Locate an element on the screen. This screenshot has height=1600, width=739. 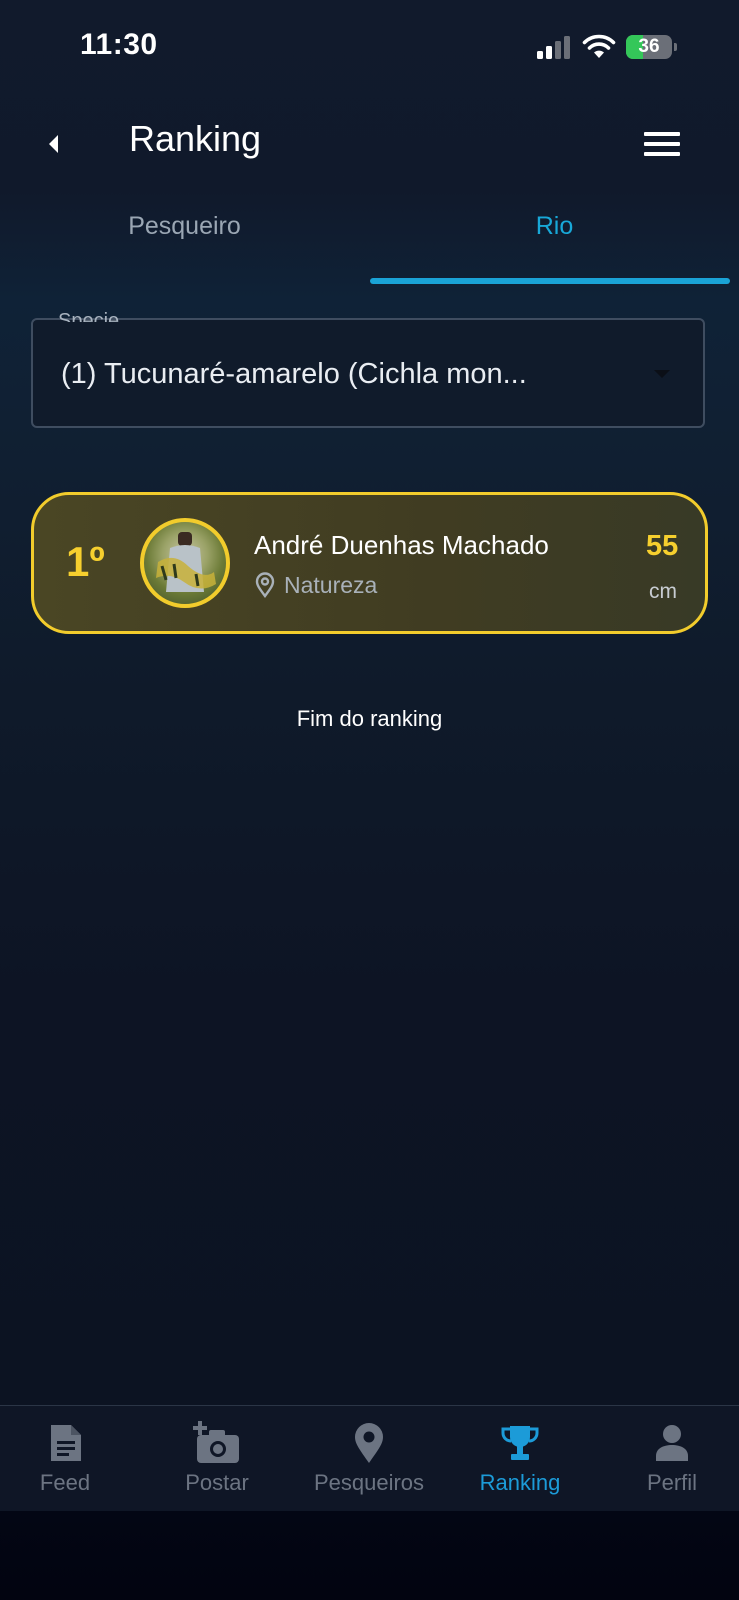
tab-rio: Rio is located at coordinates (554, 226).